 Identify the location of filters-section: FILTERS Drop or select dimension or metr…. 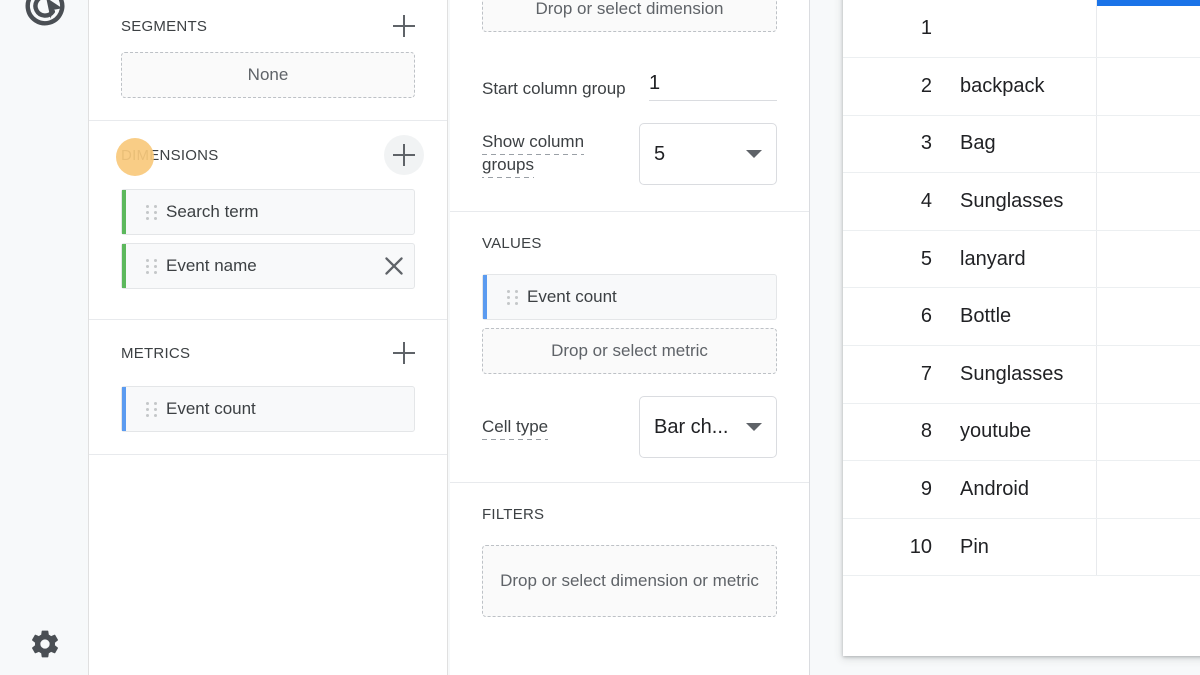
(629, 550).